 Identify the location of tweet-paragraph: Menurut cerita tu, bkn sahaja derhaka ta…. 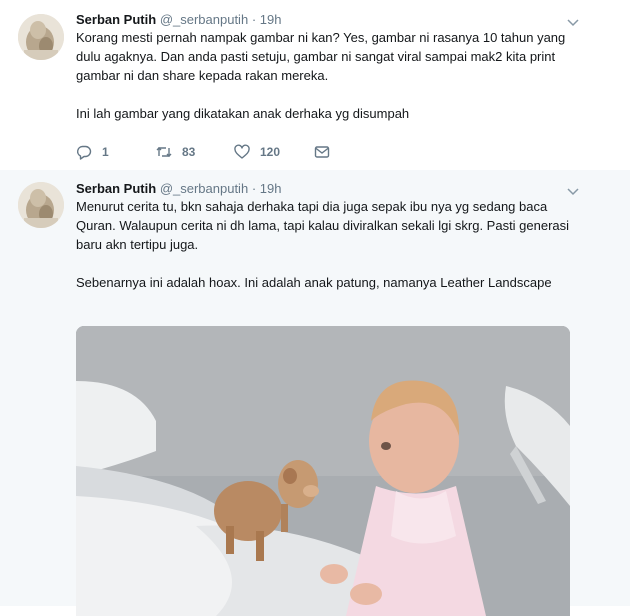
(323, 225).